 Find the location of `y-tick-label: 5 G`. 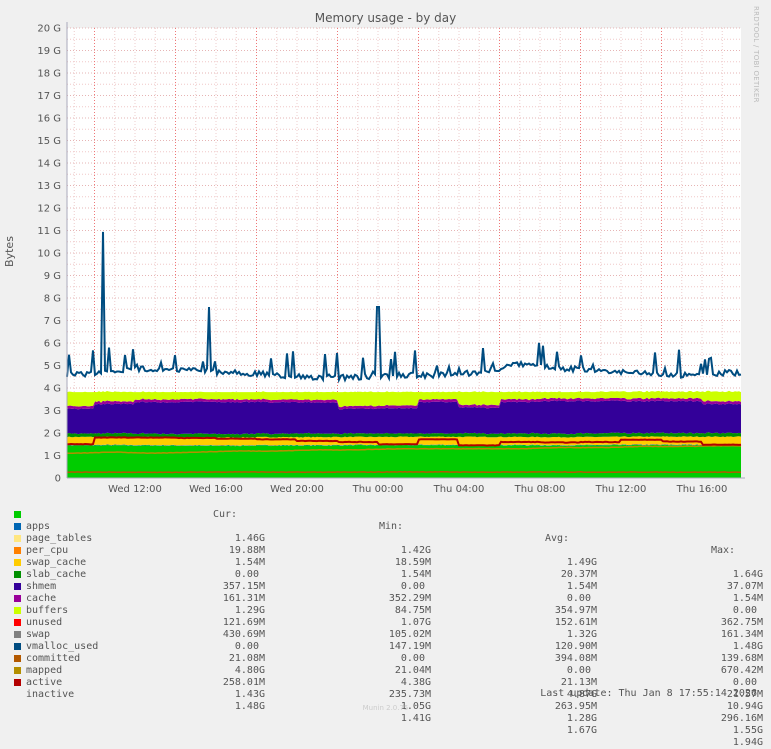

y-tick-label: 5 G is located at coordinates (52, 366).